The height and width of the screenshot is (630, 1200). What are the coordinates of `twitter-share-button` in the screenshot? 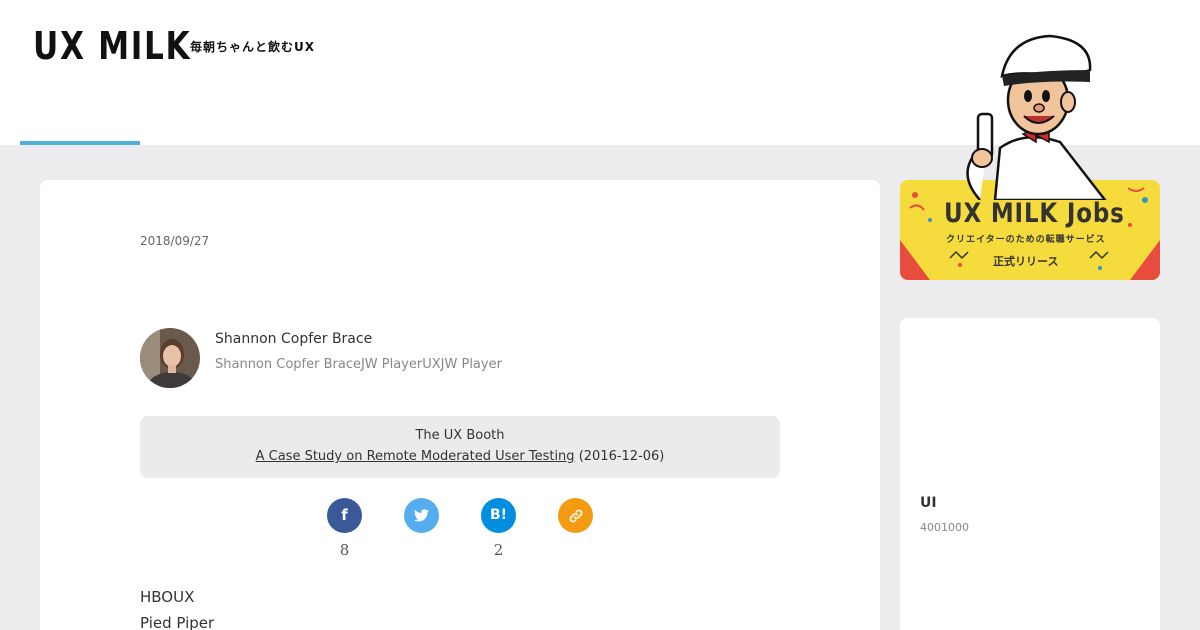 It's located at (421, 515).